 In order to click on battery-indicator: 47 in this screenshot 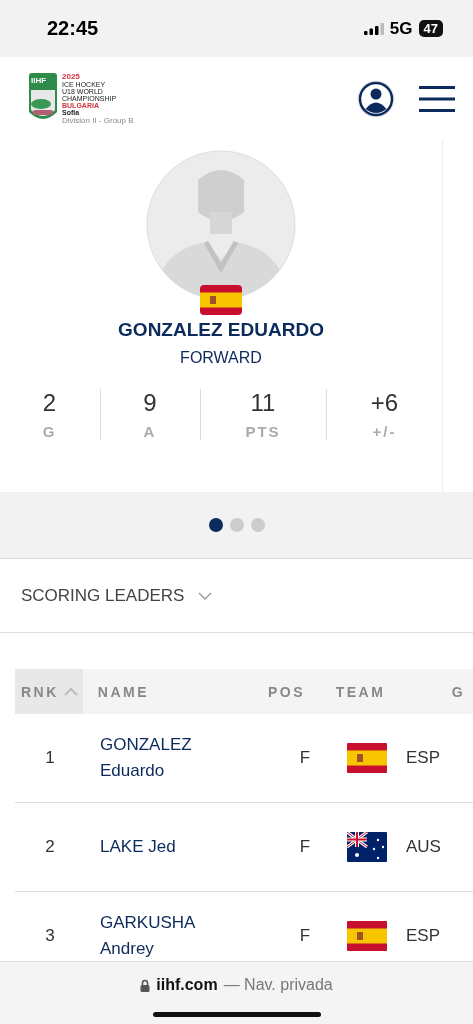, I will do `click(430, 28)`.